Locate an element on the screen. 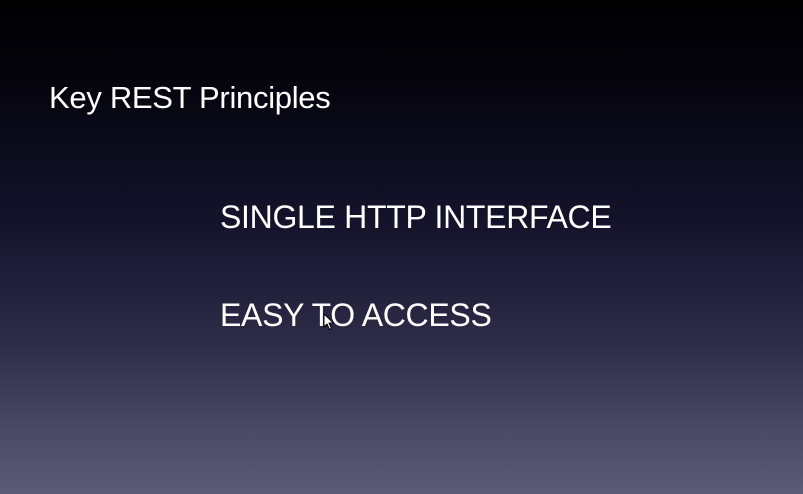 This screenshot has height=494, width=803. slide-title: Key REST Principles is located at coordinates (190, 97).